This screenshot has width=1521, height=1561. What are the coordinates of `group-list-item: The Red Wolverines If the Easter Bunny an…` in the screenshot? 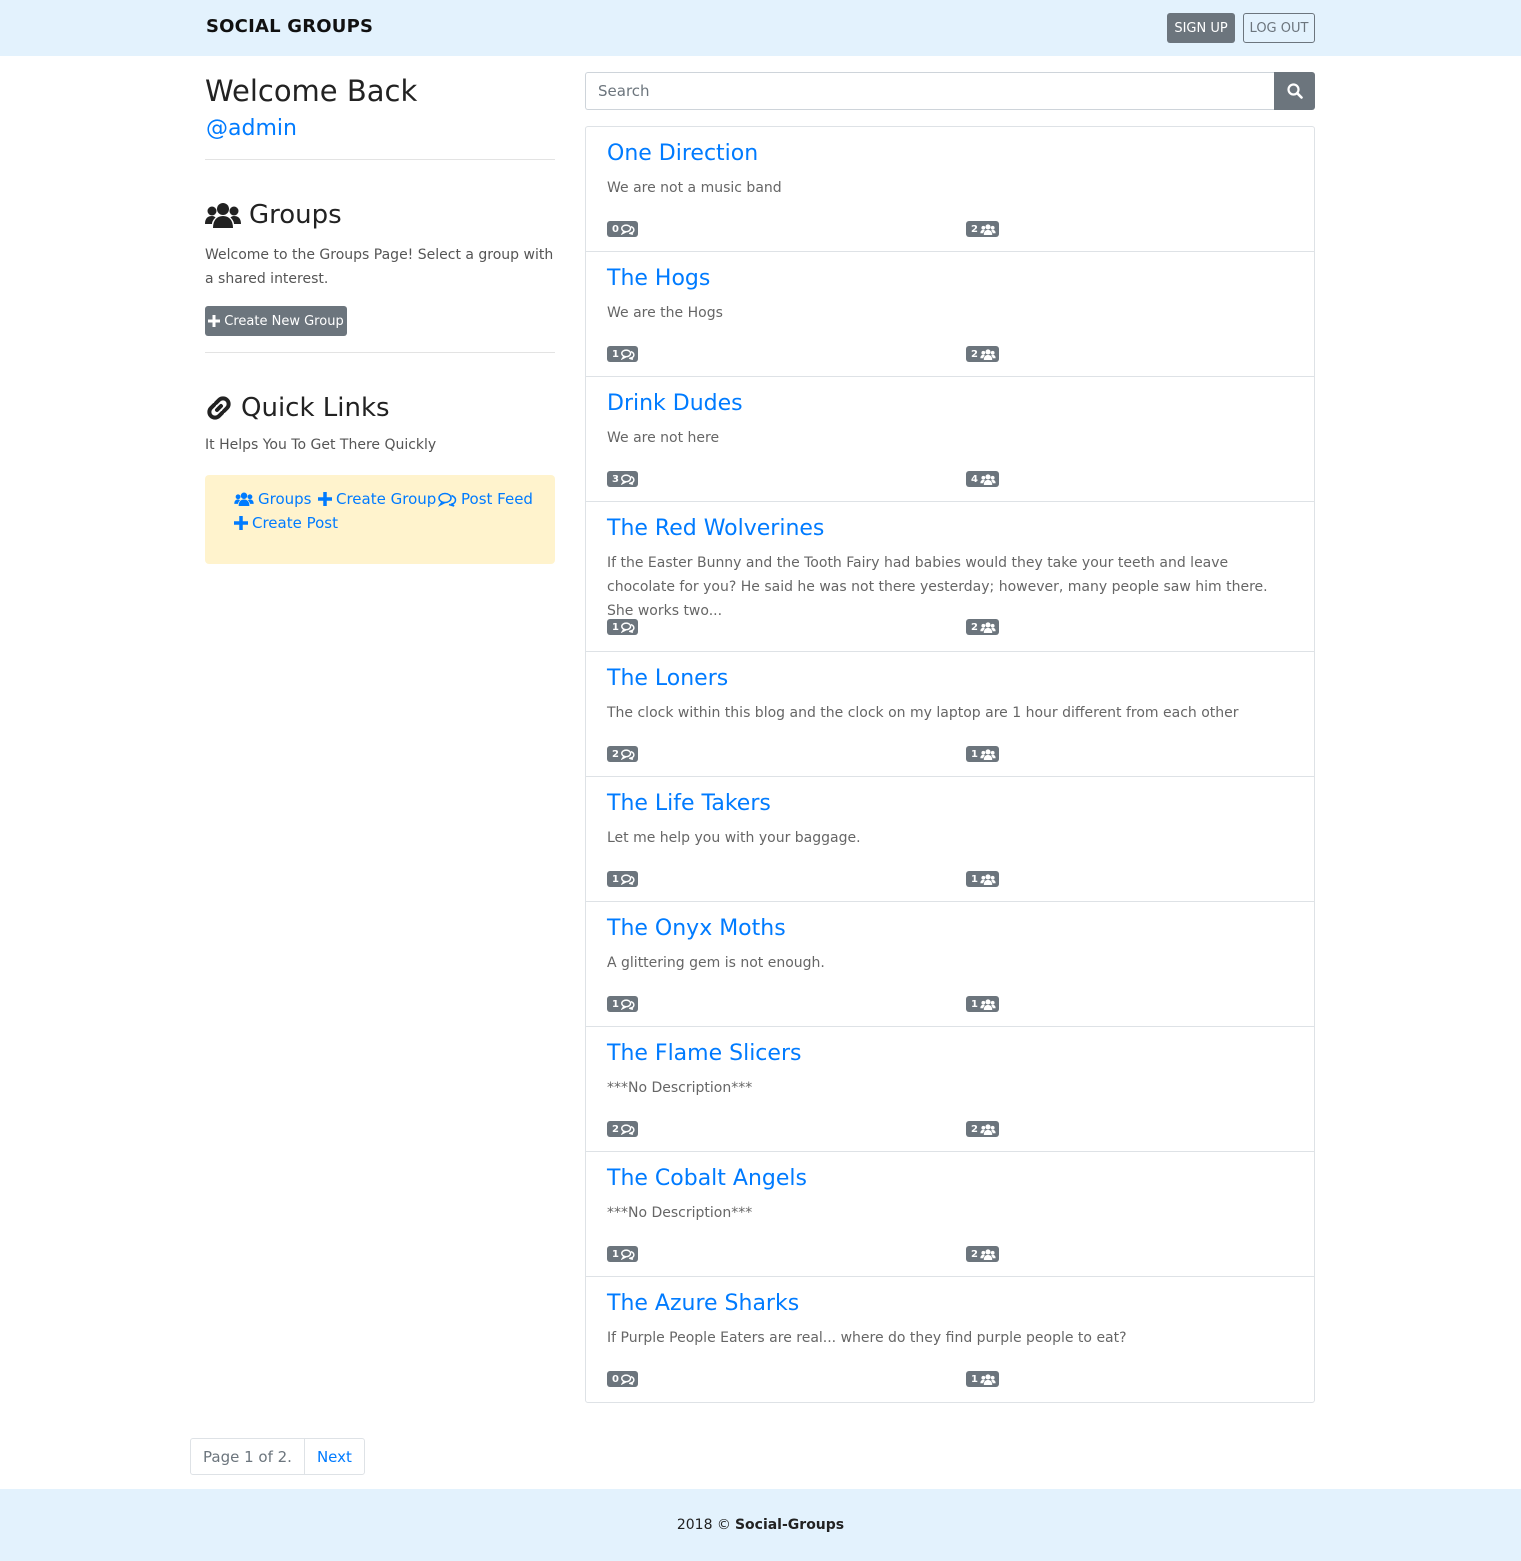 It's located at (950, 577).